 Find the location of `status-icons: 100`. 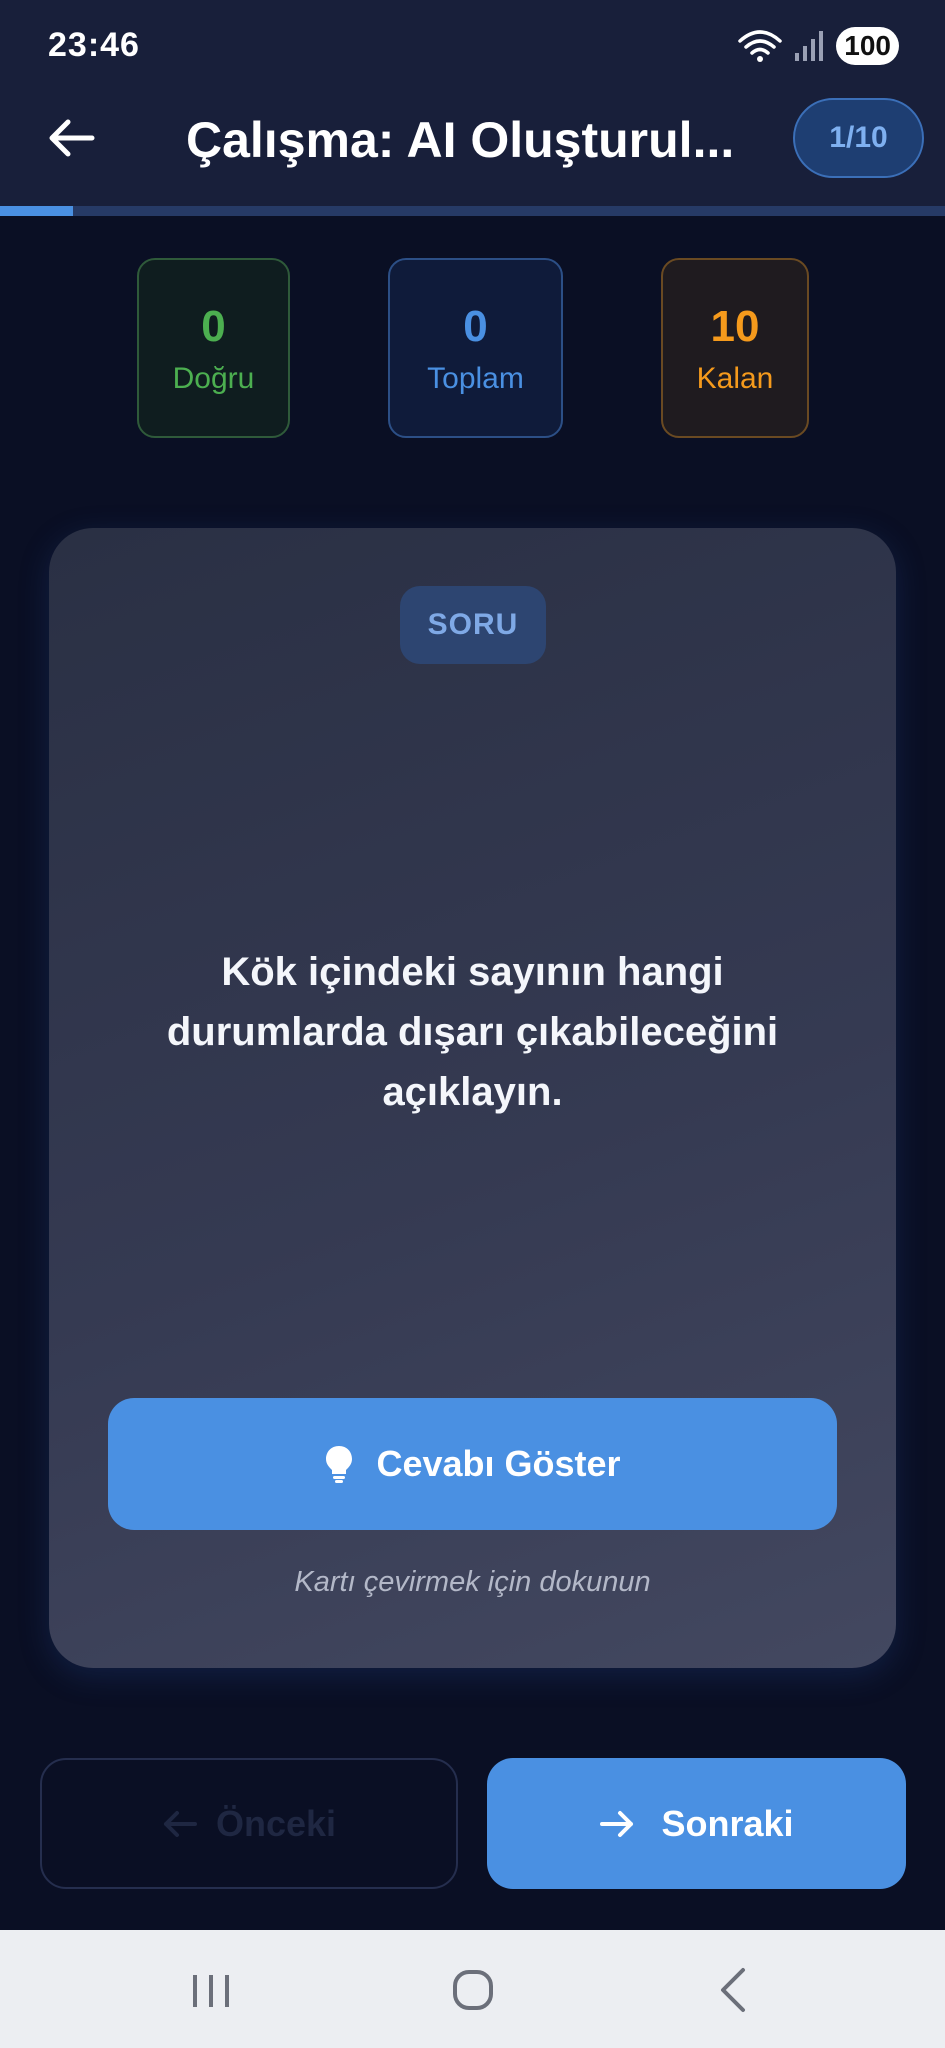

status-icons: 100 is located at coordinates (818, 46).